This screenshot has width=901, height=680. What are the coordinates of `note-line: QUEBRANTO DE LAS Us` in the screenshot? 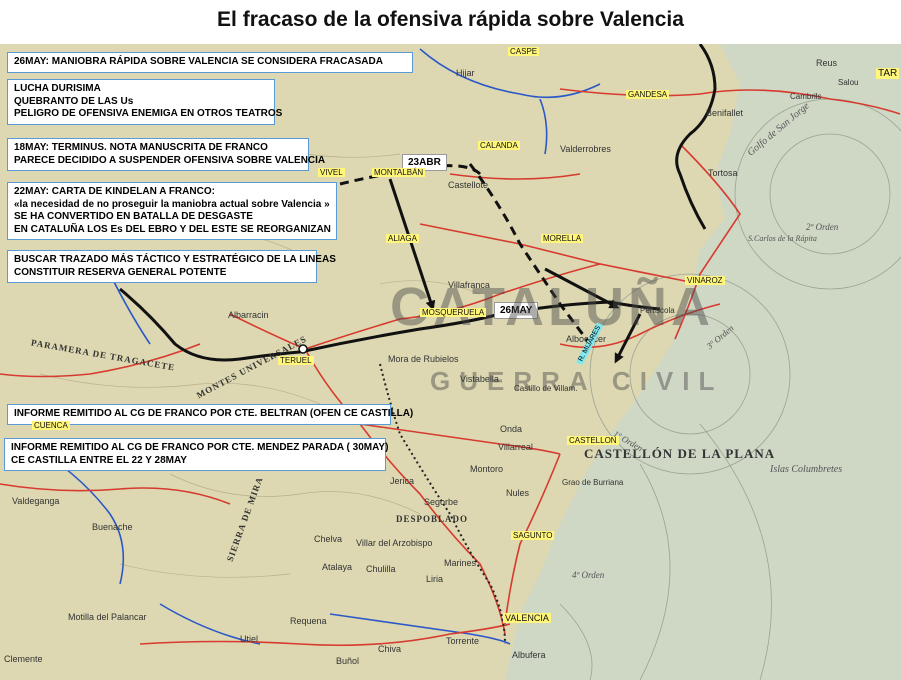 It's located at (74, 101).